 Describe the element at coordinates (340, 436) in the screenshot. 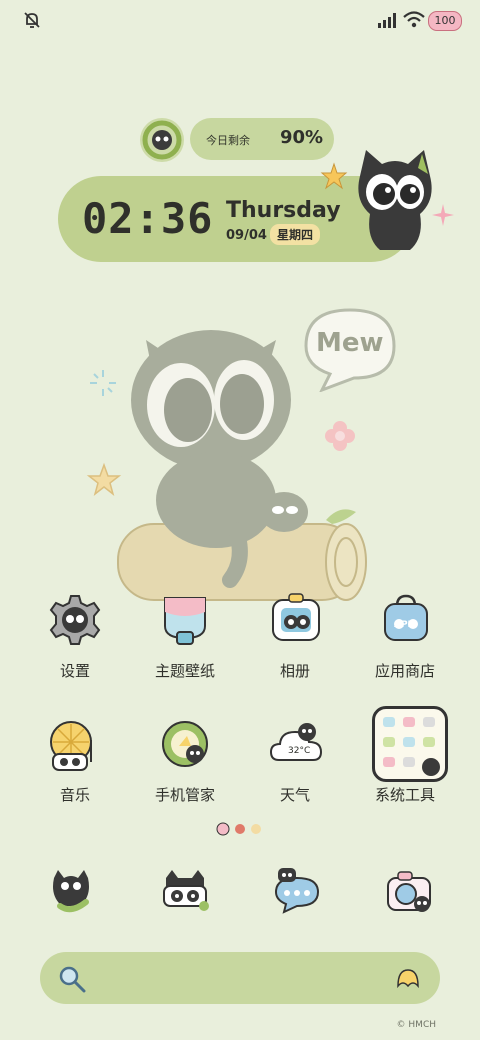

I see `flower-doodle-icon` at that location.